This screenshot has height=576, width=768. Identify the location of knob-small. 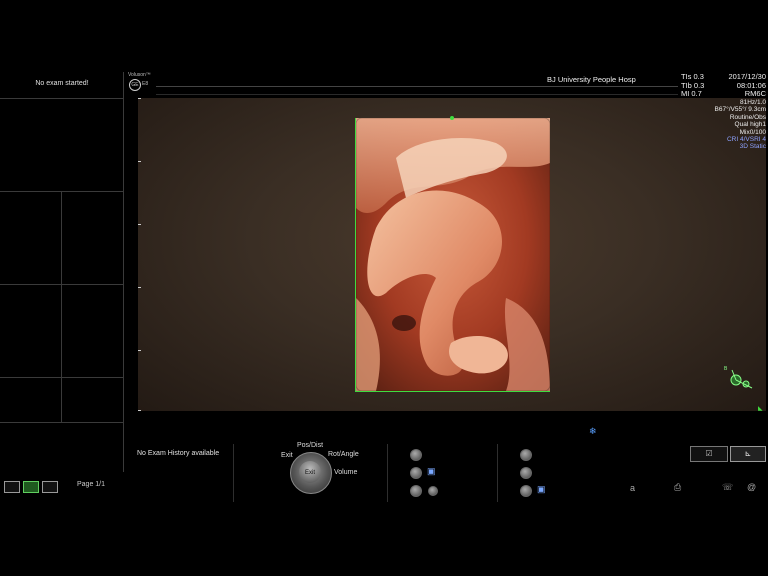
(433, 491).